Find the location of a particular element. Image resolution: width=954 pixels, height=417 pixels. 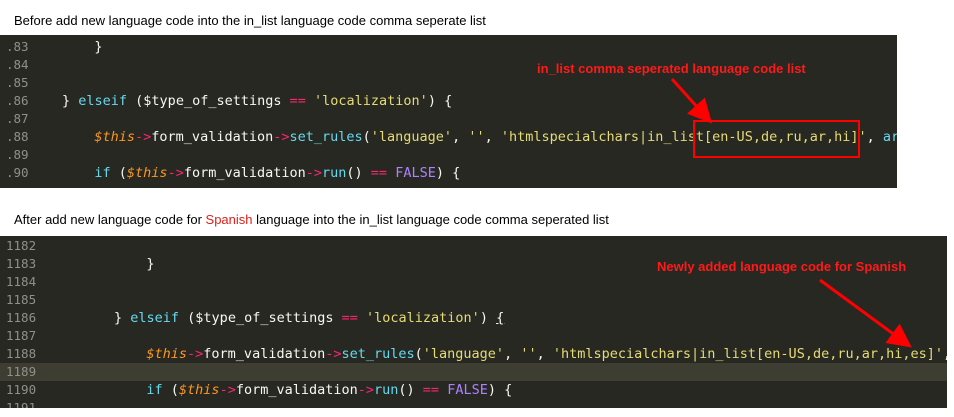

arrow-after is located at coordinates (865, 313).